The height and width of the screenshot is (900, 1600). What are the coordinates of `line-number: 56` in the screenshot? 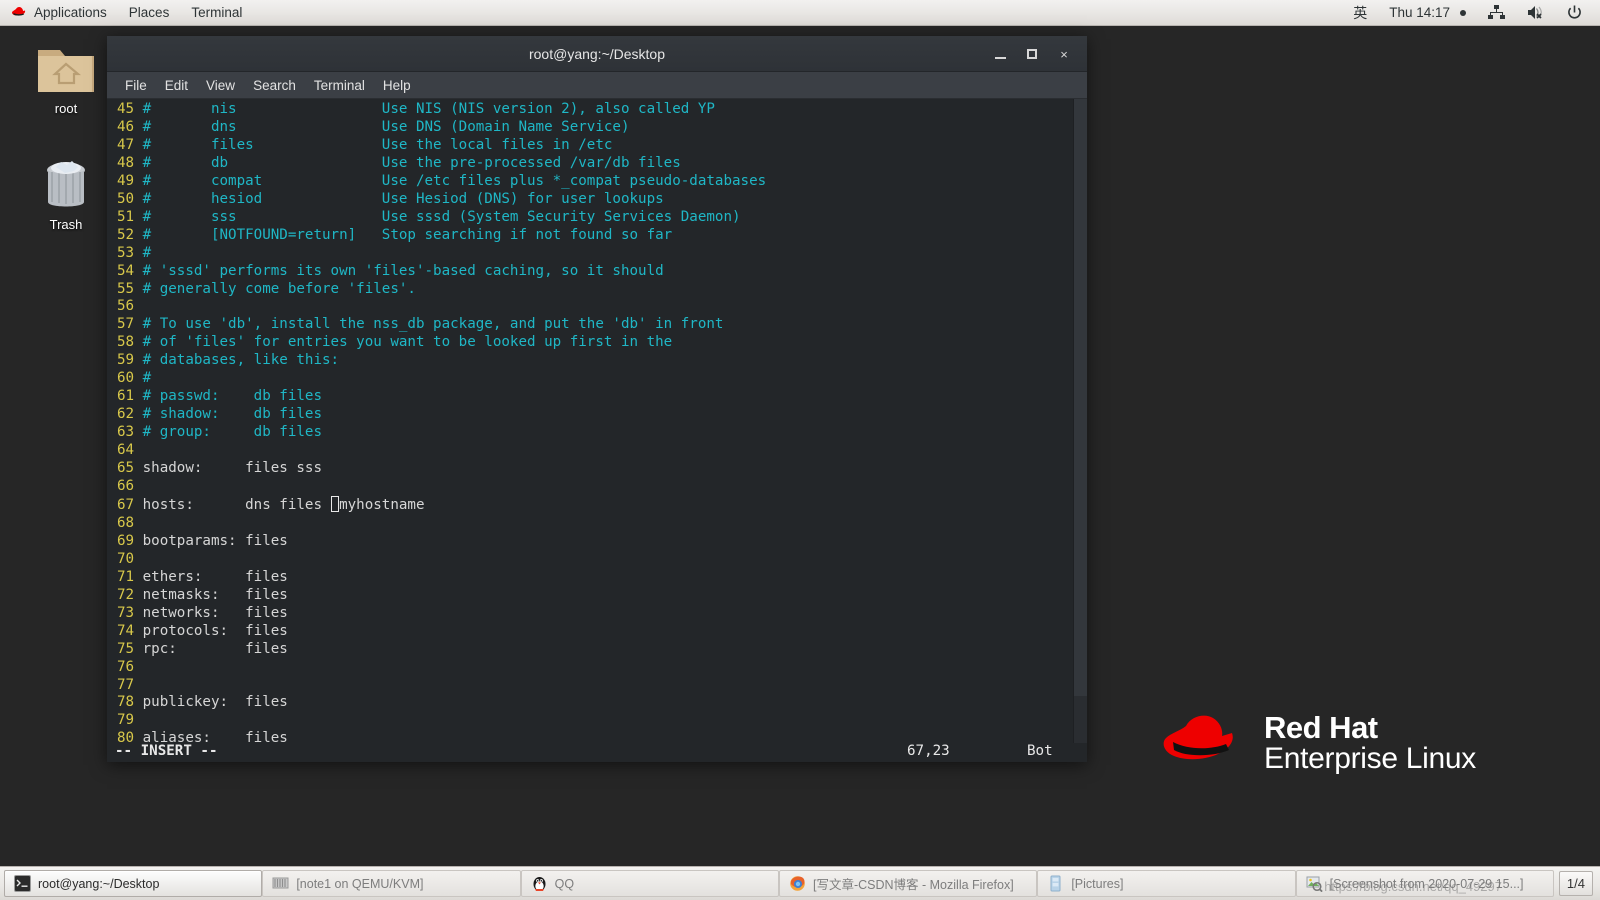 It's located at (130, 306).